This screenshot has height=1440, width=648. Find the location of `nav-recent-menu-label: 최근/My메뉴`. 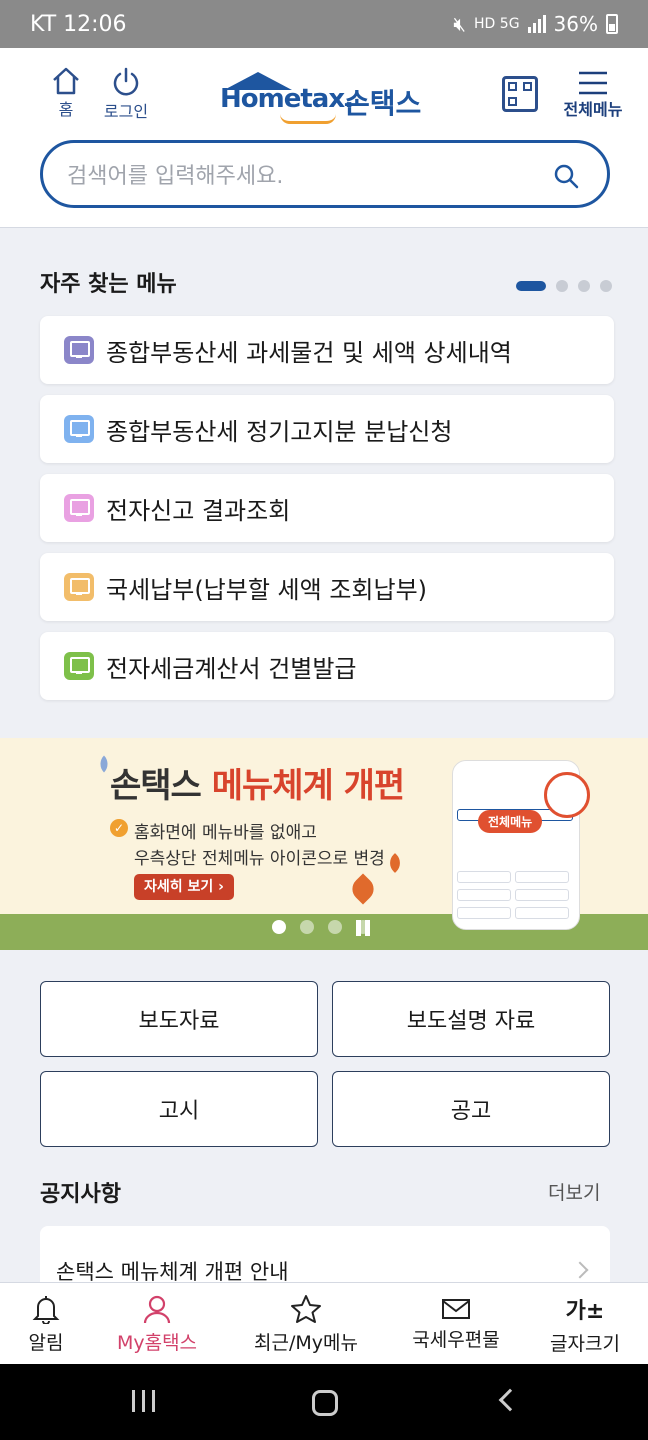

nav-recent-menu-label: 최근/My메뉴 is located at coordinates (306, 1342).